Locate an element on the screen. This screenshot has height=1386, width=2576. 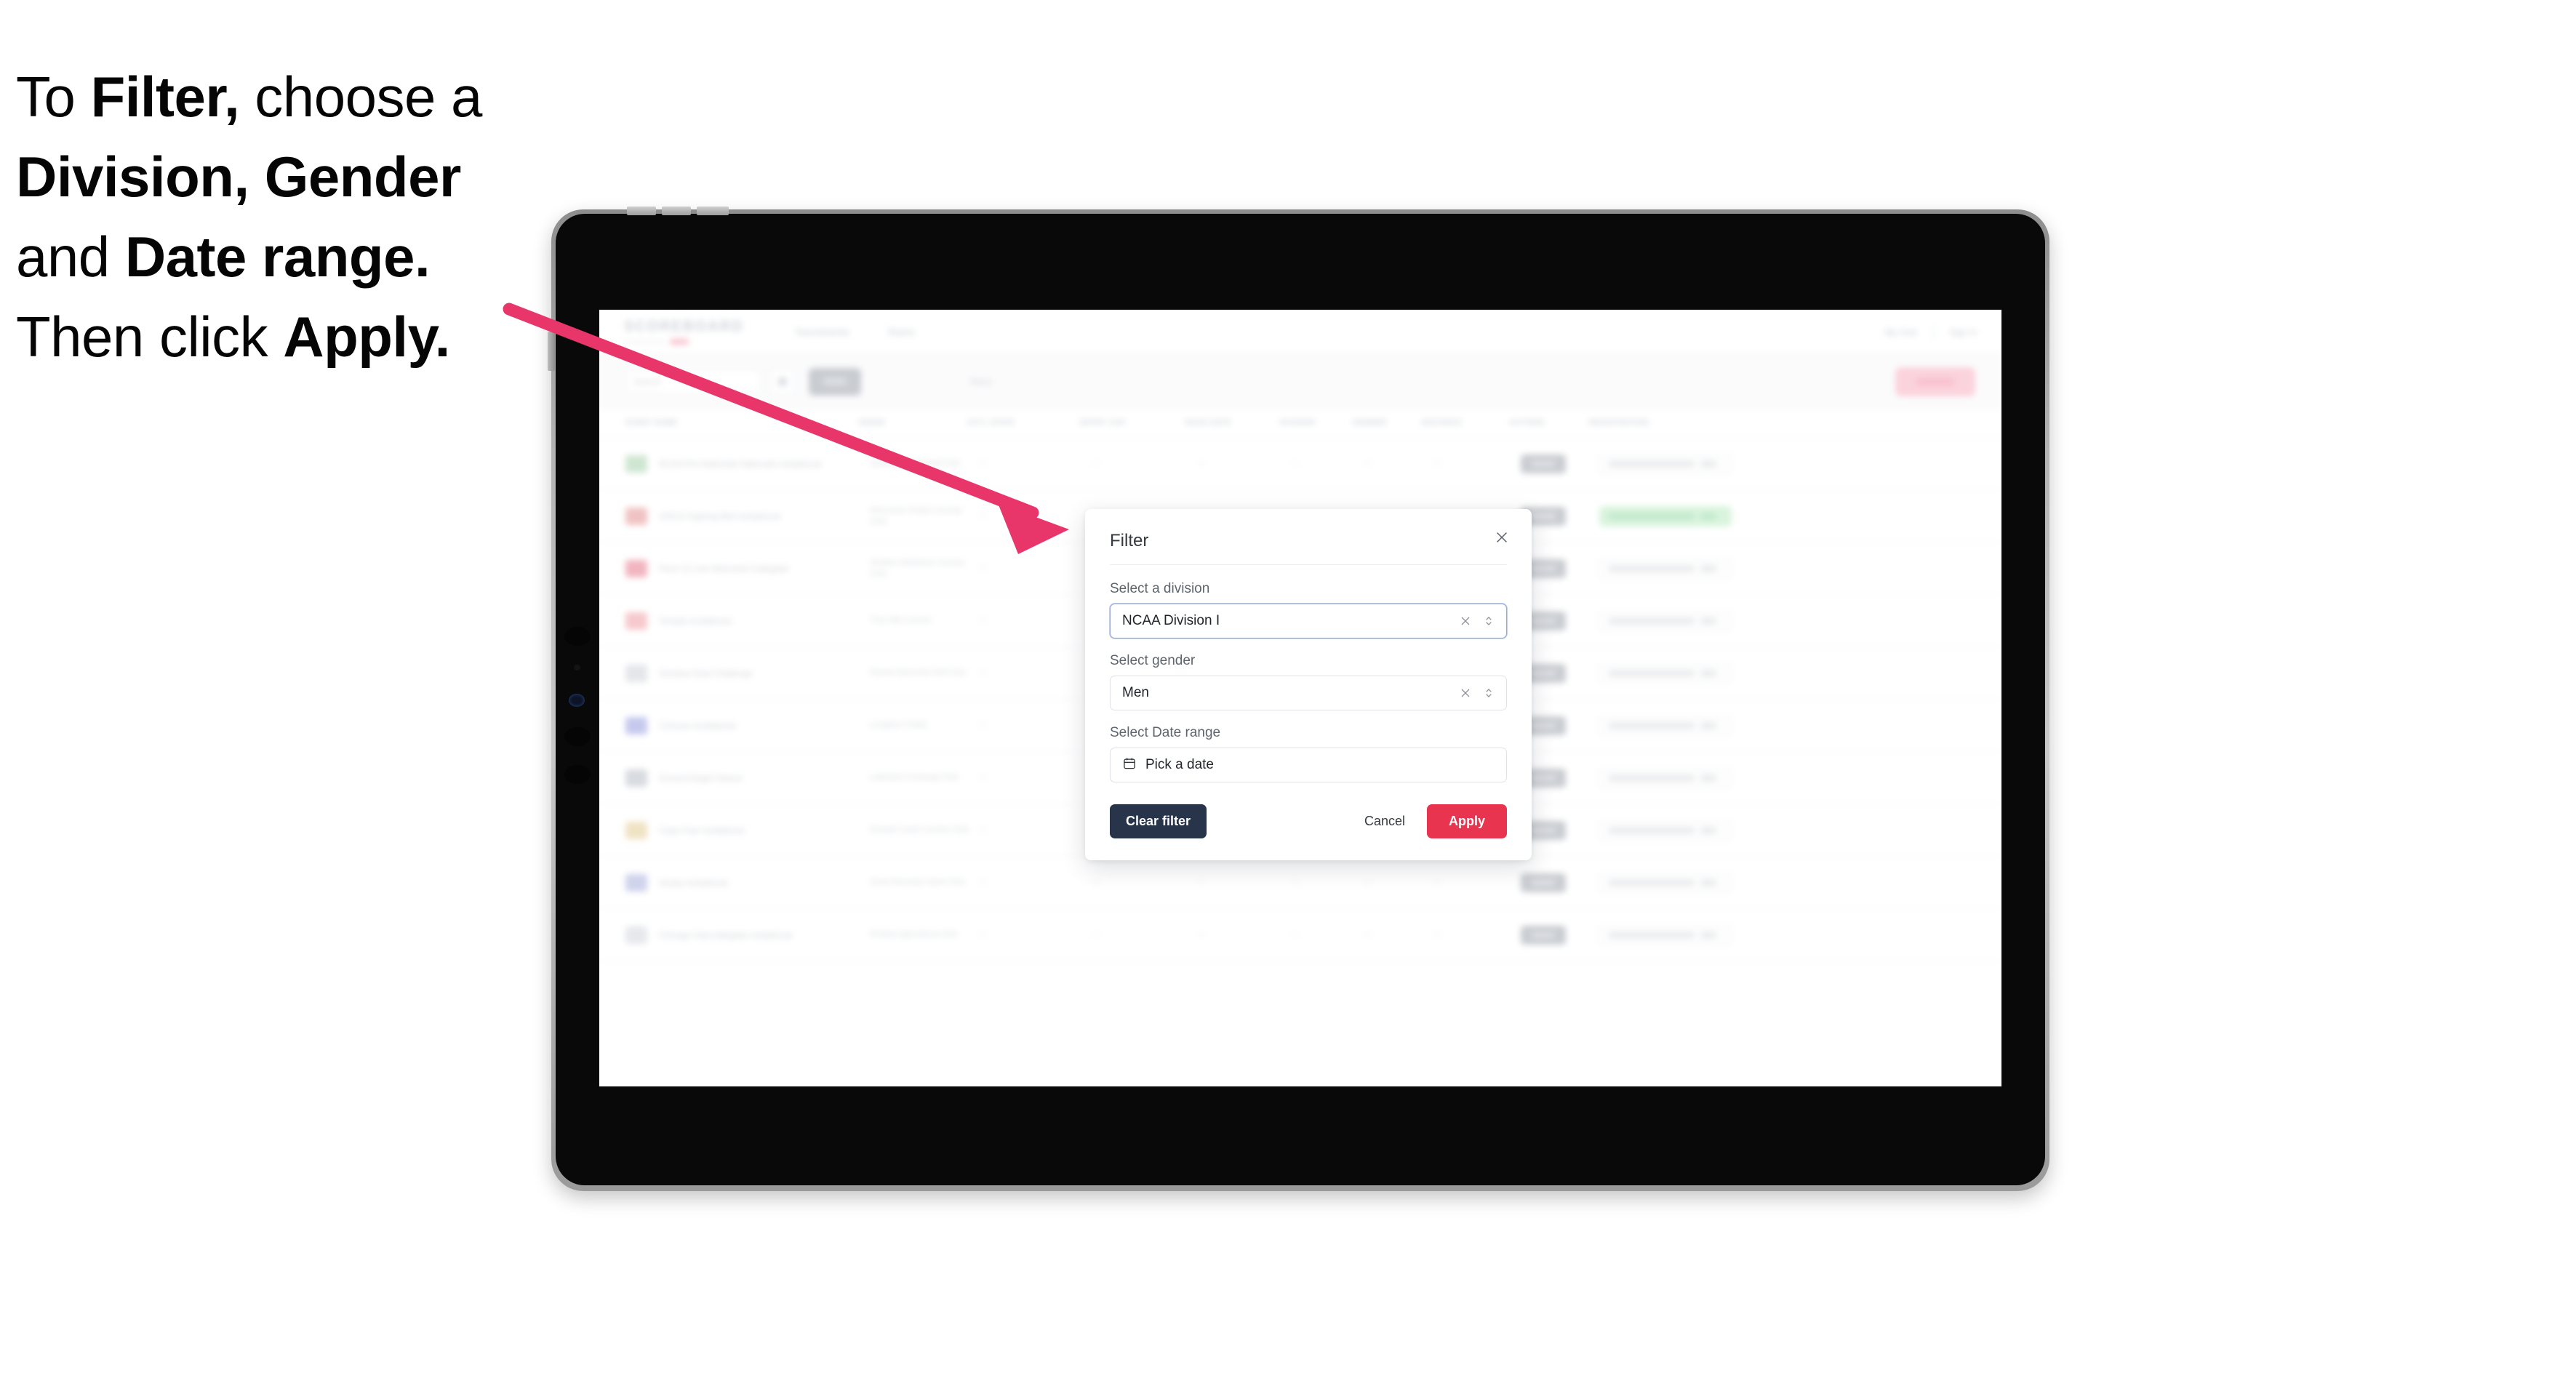
header-sign-in: Sign In is located at coordinates (1963, 332).